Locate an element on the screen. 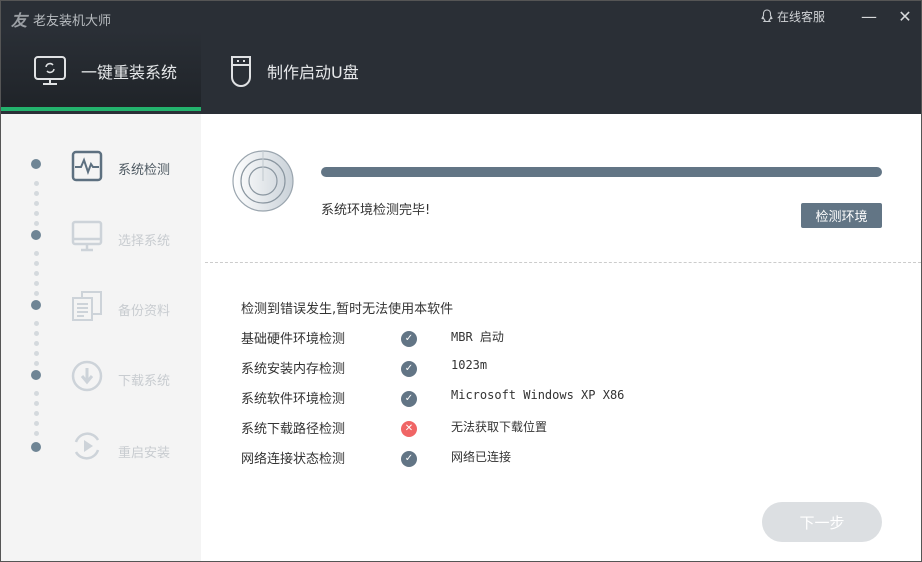 The width and height of the screenshot is (922, 562). step-label: 备份资料 is located at coordinates (144, 311).